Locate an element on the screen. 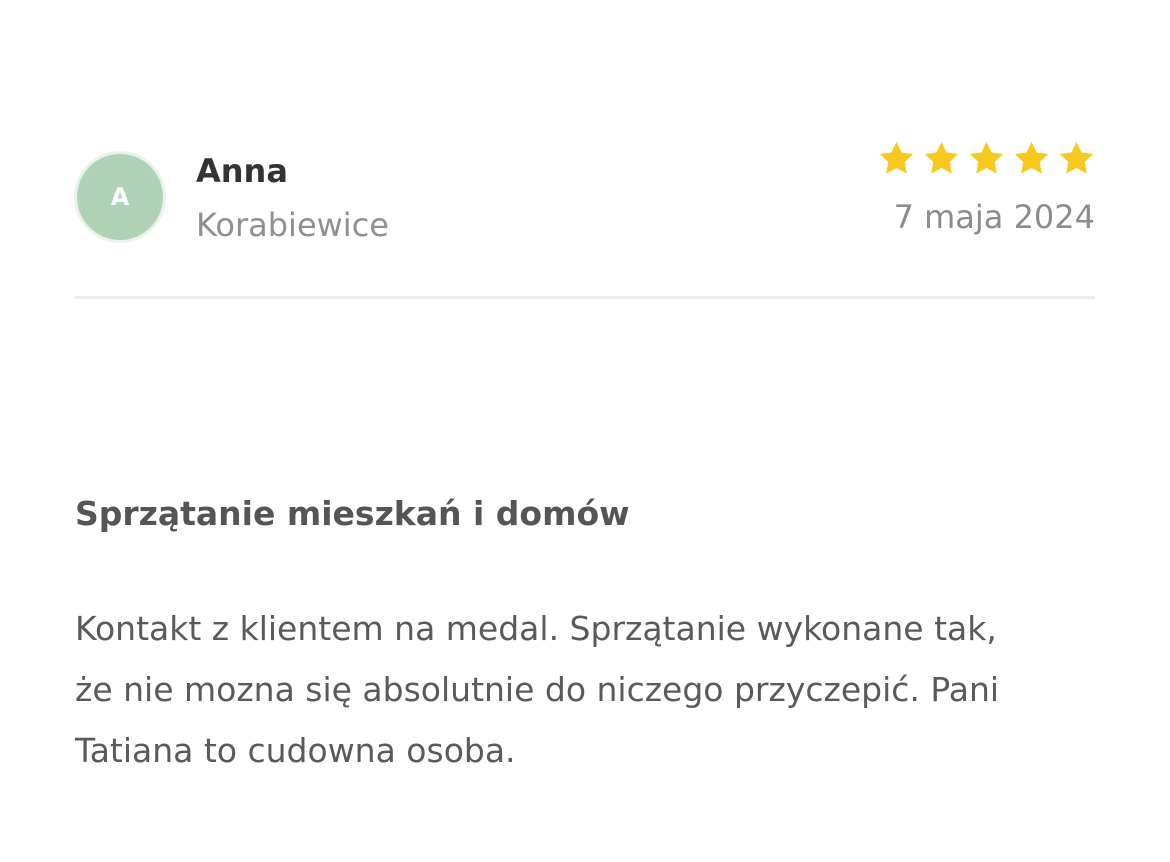 The image size is (1170, 862). service-title: Sprzątanie mieszkań i domów is located at coordinates (352, 513).